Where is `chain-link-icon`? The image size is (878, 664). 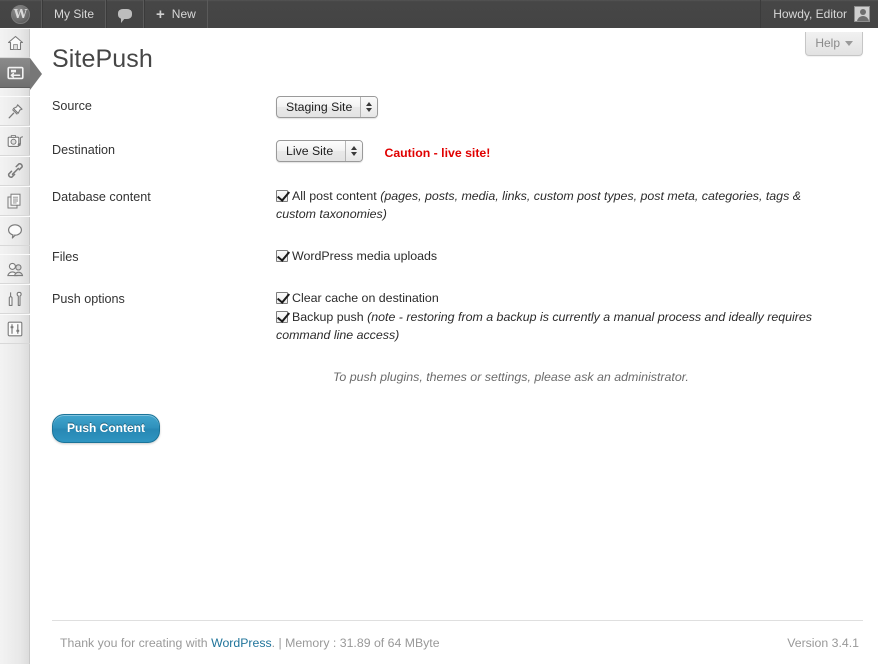 chain-link-icon is located at coordinates (15, 170).